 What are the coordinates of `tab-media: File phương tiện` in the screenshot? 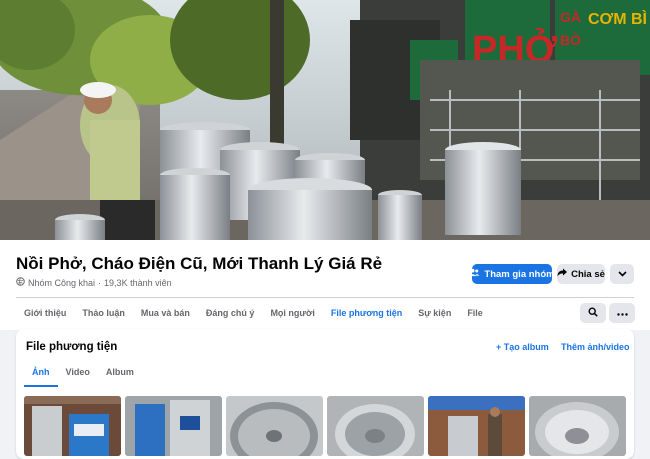 It's located at (366, 315).